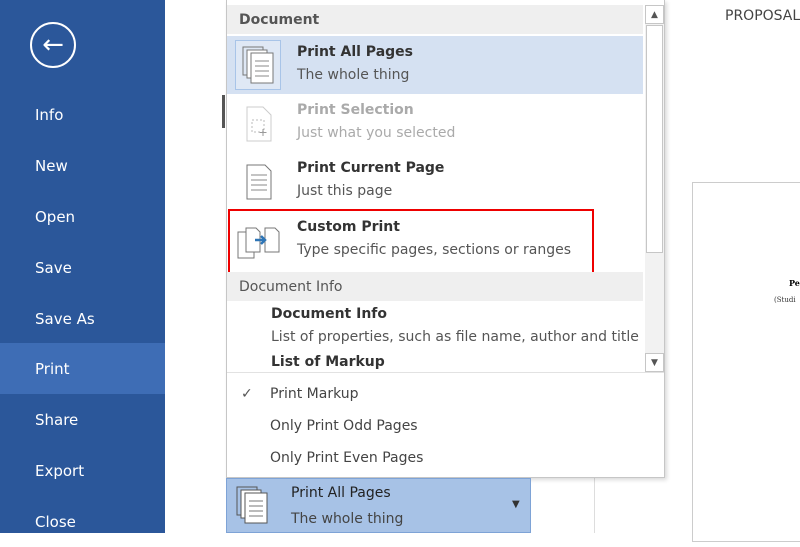 Image resolution: width=800 pixels, height=547 pixels. I want to click on page-text: Pe, so click(794, 283).